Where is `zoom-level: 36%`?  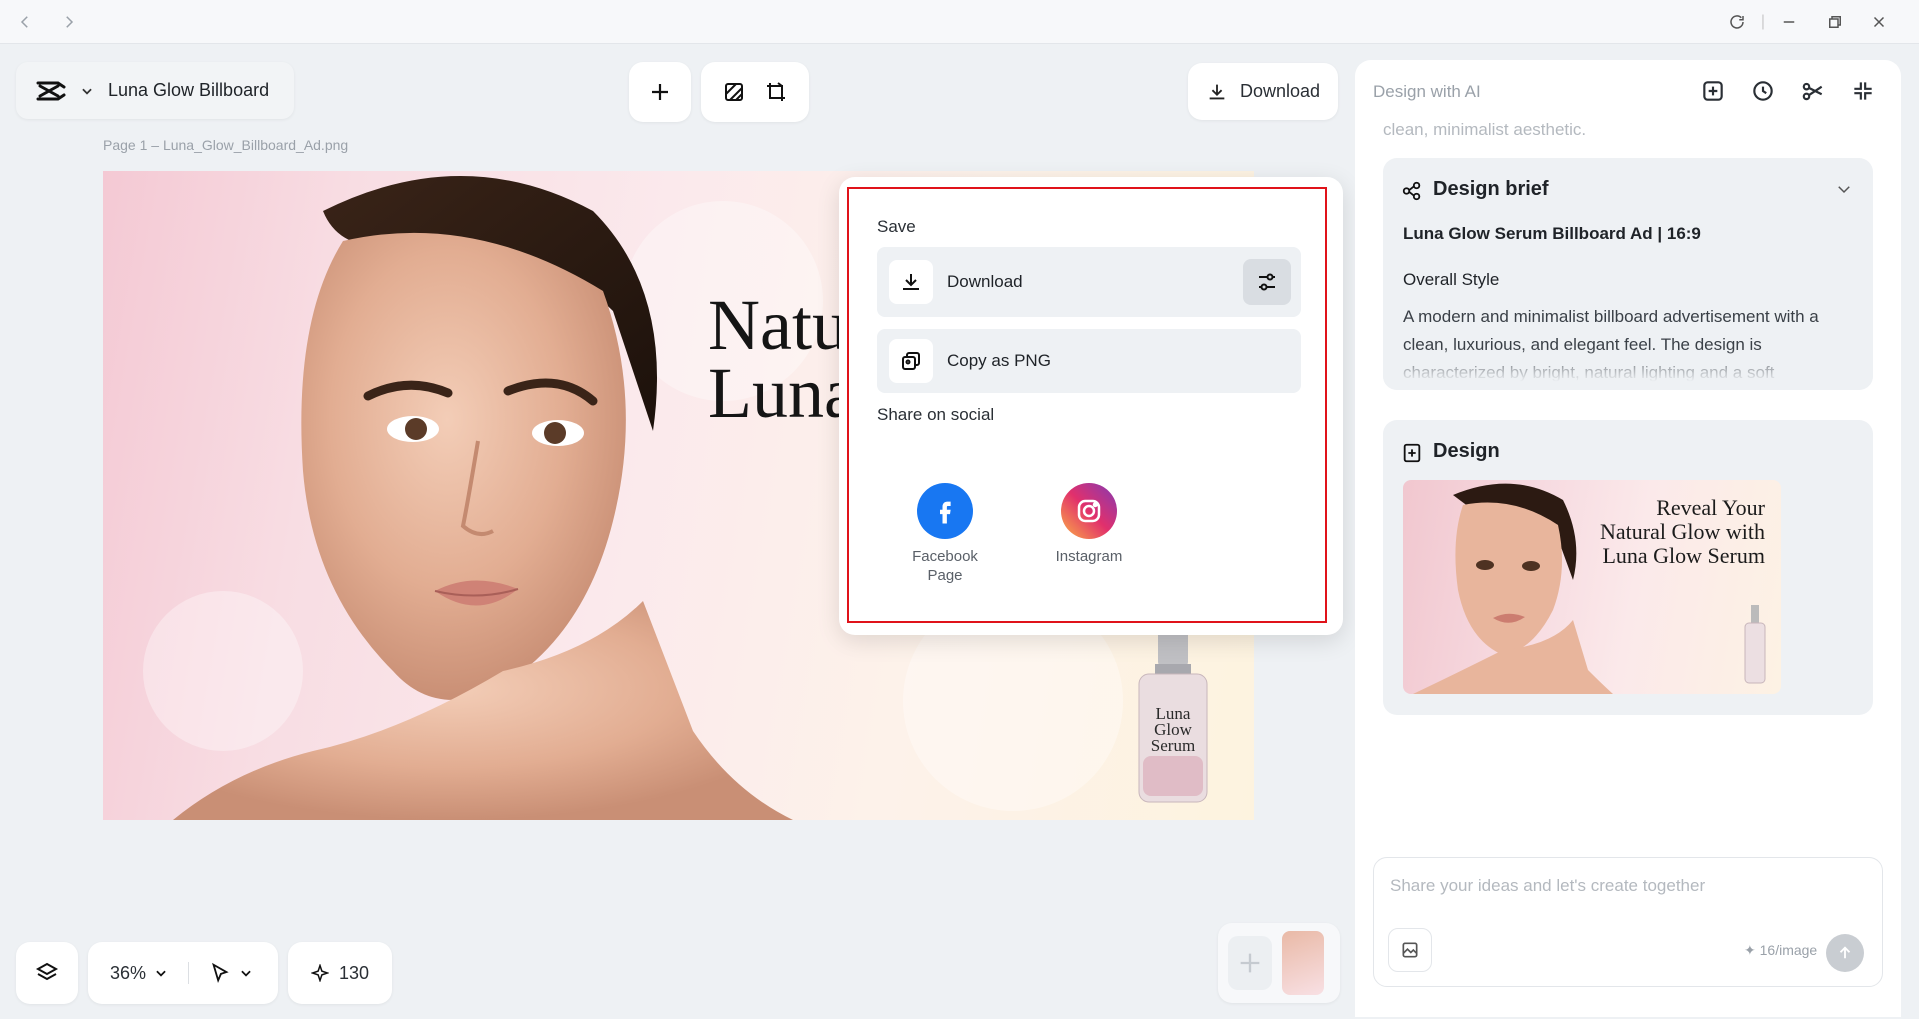 zoom-level: 36% is located at coordinates (128, 973).